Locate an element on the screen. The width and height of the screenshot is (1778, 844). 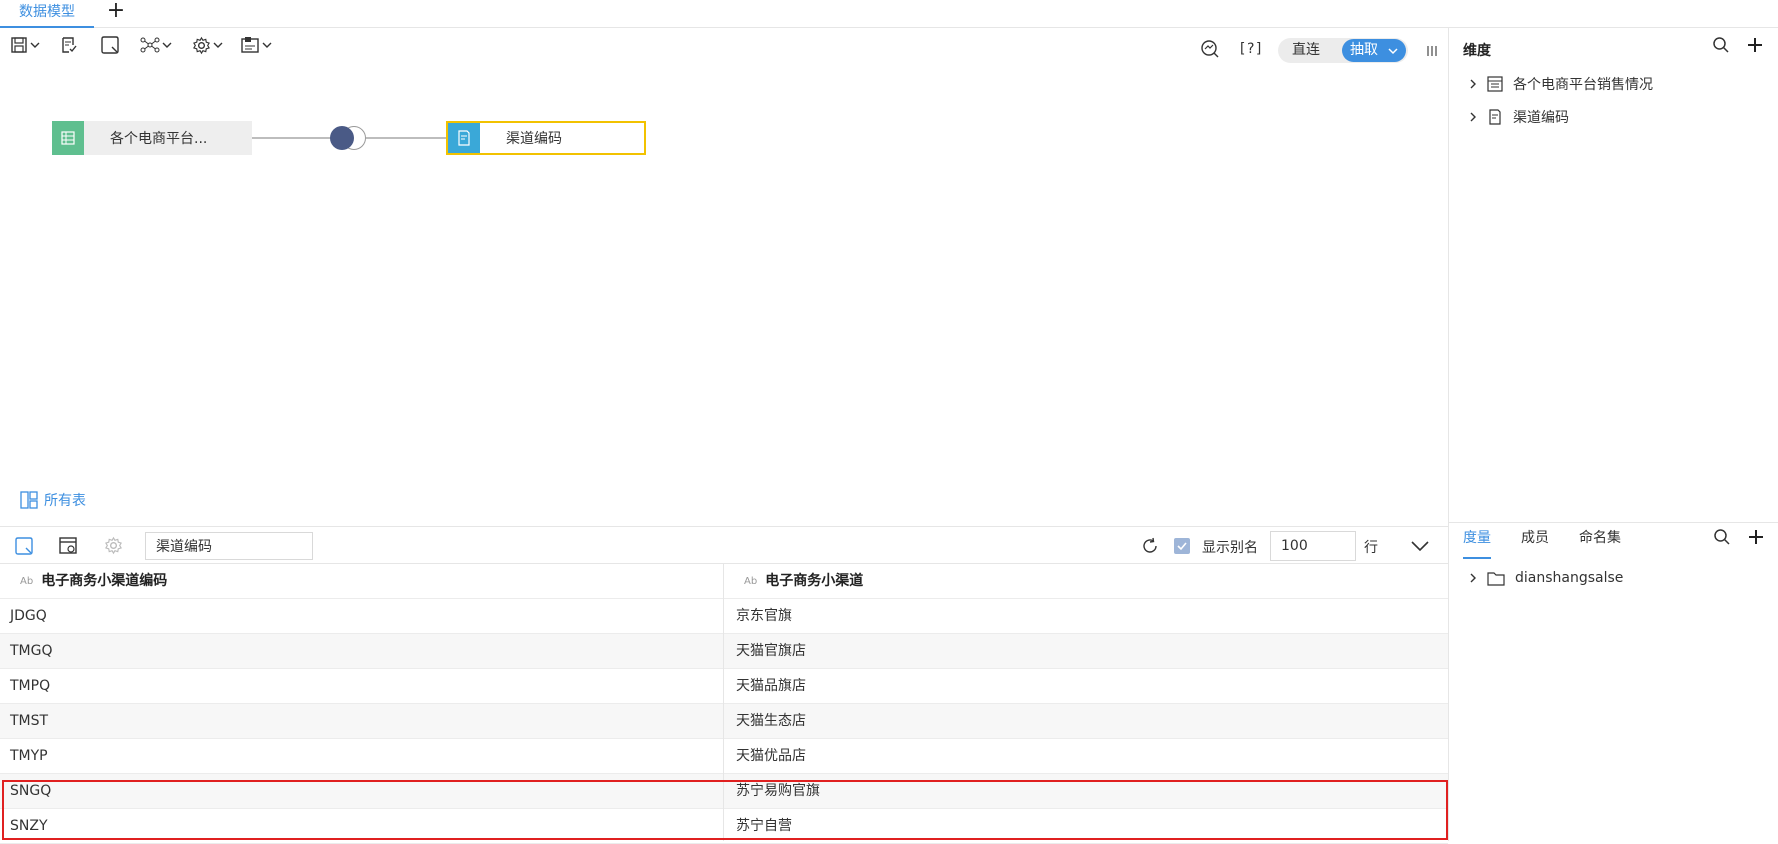
folder-icon is located at coordinates (1496, 579).